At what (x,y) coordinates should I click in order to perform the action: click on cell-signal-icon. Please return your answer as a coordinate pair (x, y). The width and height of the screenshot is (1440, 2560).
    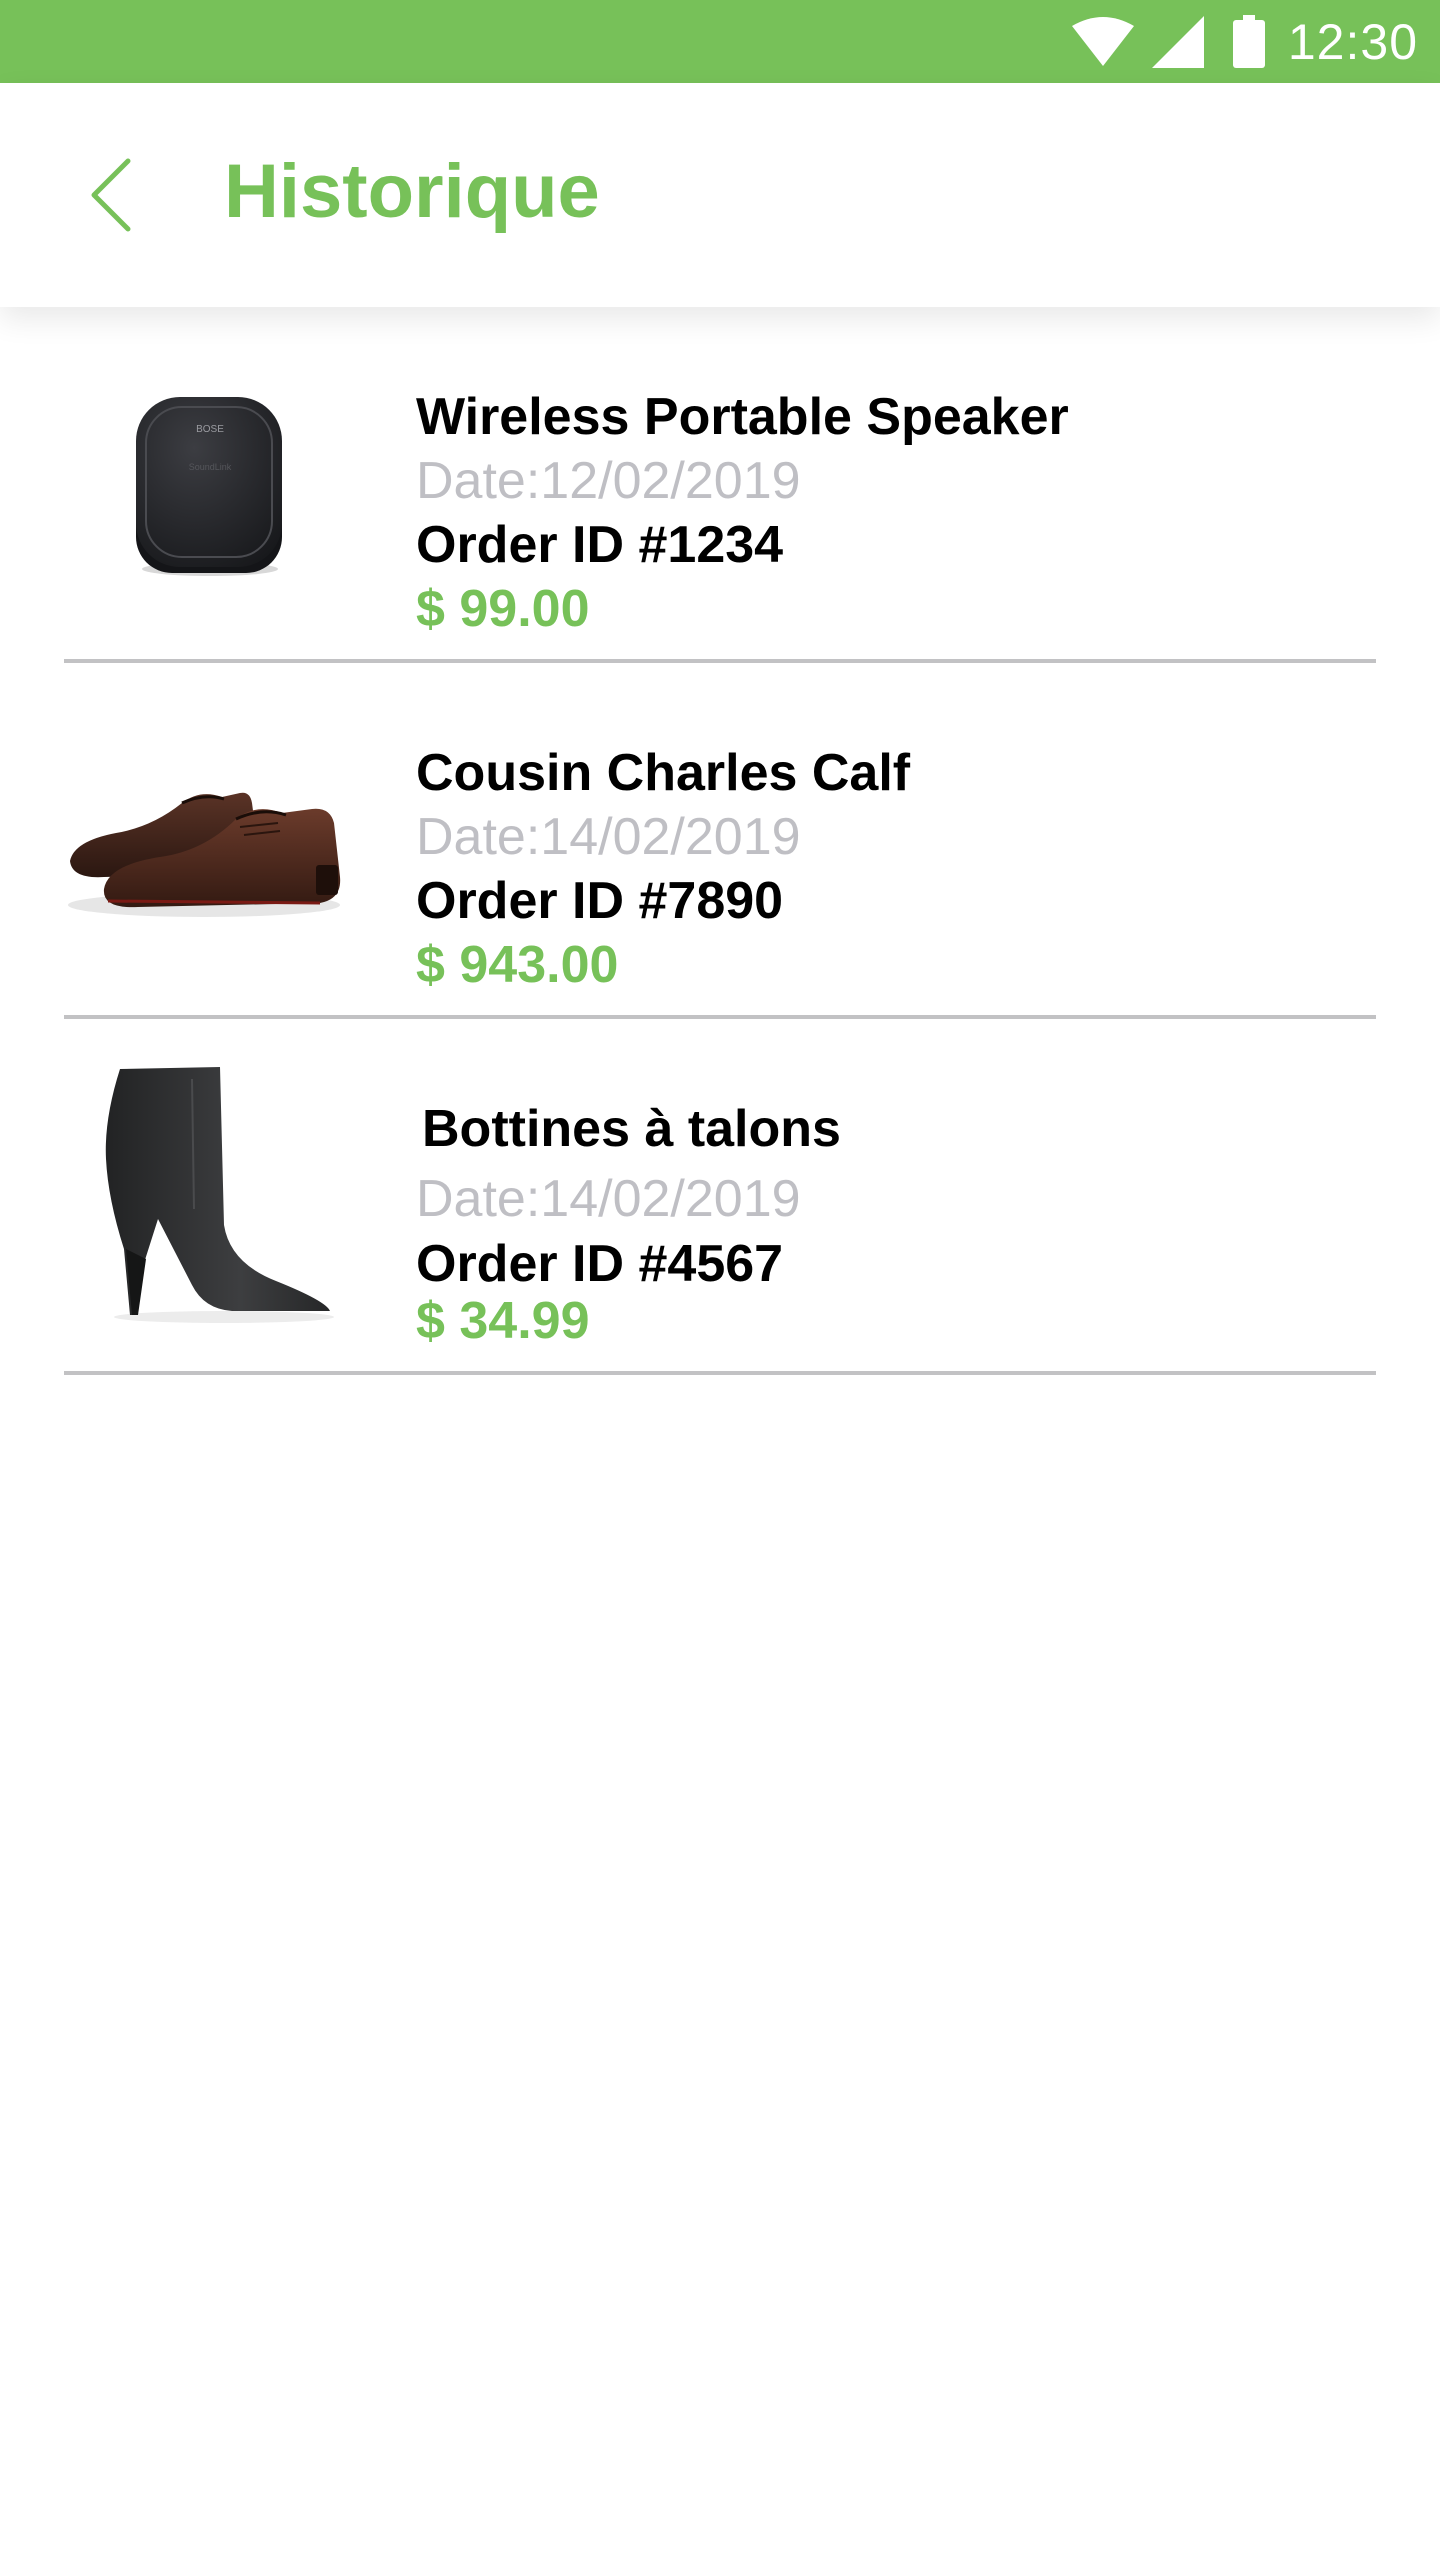
    Looking at the image, I should click on (1178, 42).